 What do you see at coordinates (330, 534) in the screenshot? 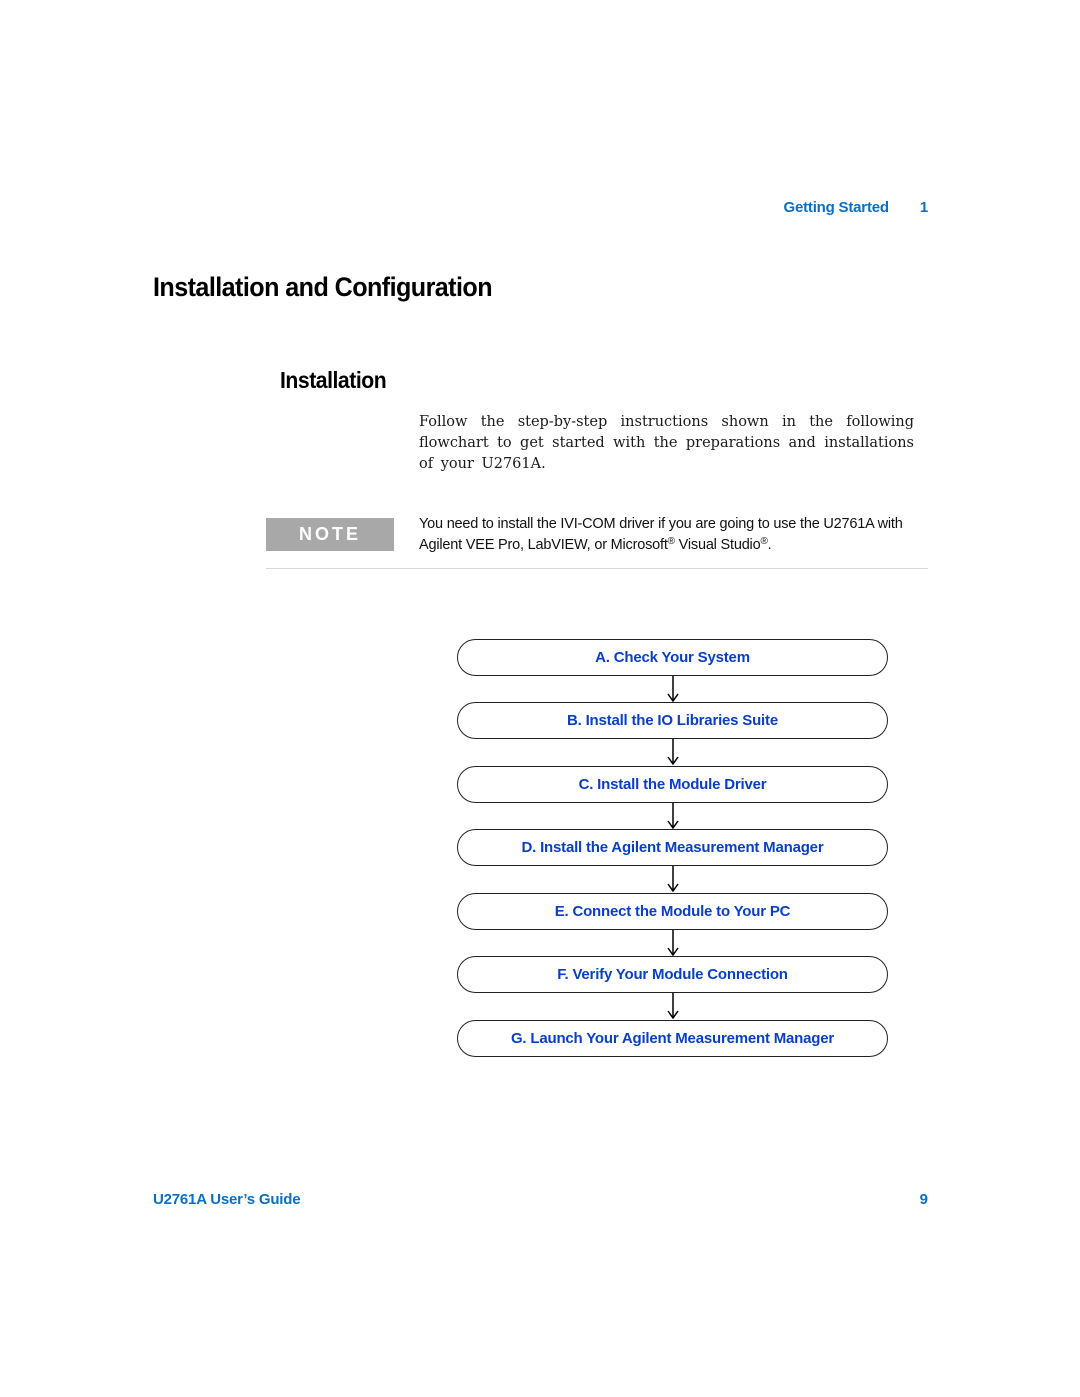
I see `note-label: NOTE` at bounding box center [330, 534].